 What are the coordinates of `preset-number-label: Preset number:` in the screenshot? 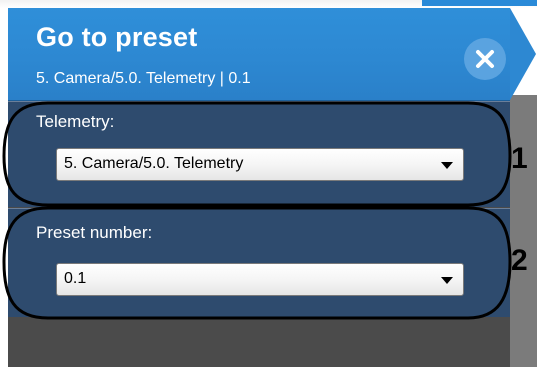 It's located at (94, 232).